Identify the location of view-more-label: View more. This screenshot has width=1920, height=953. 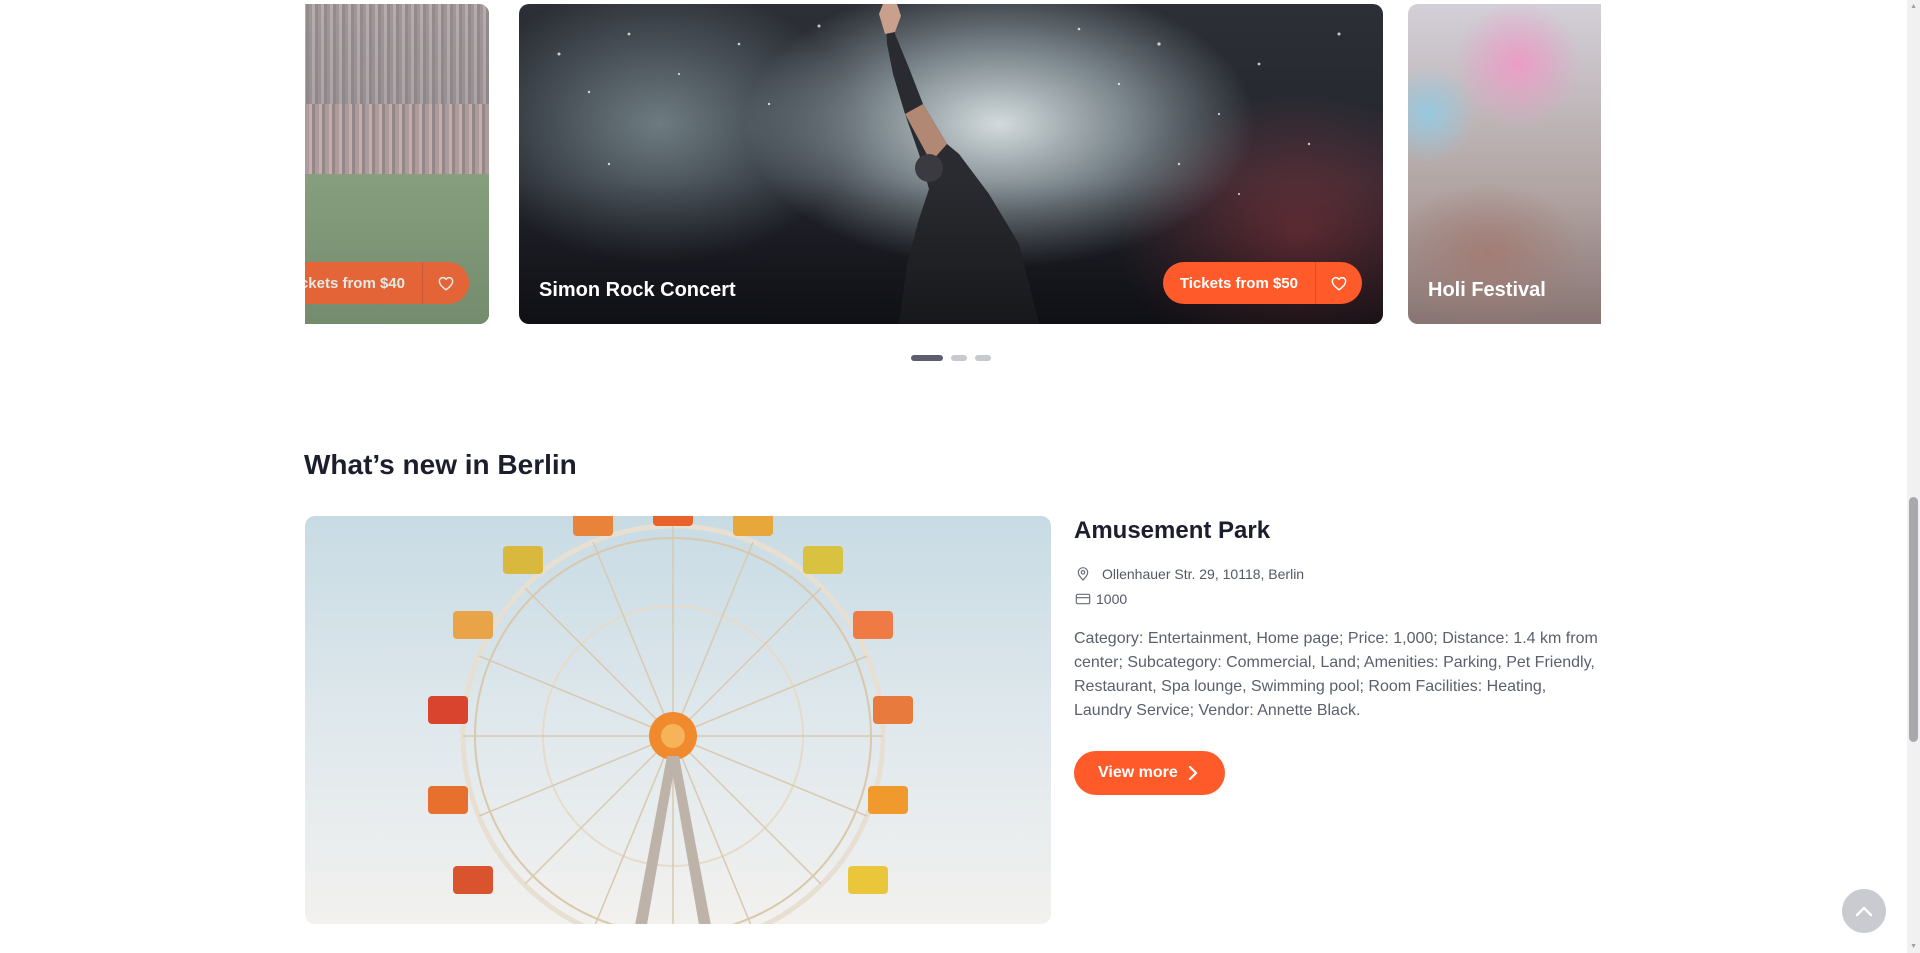
(1138, 772).